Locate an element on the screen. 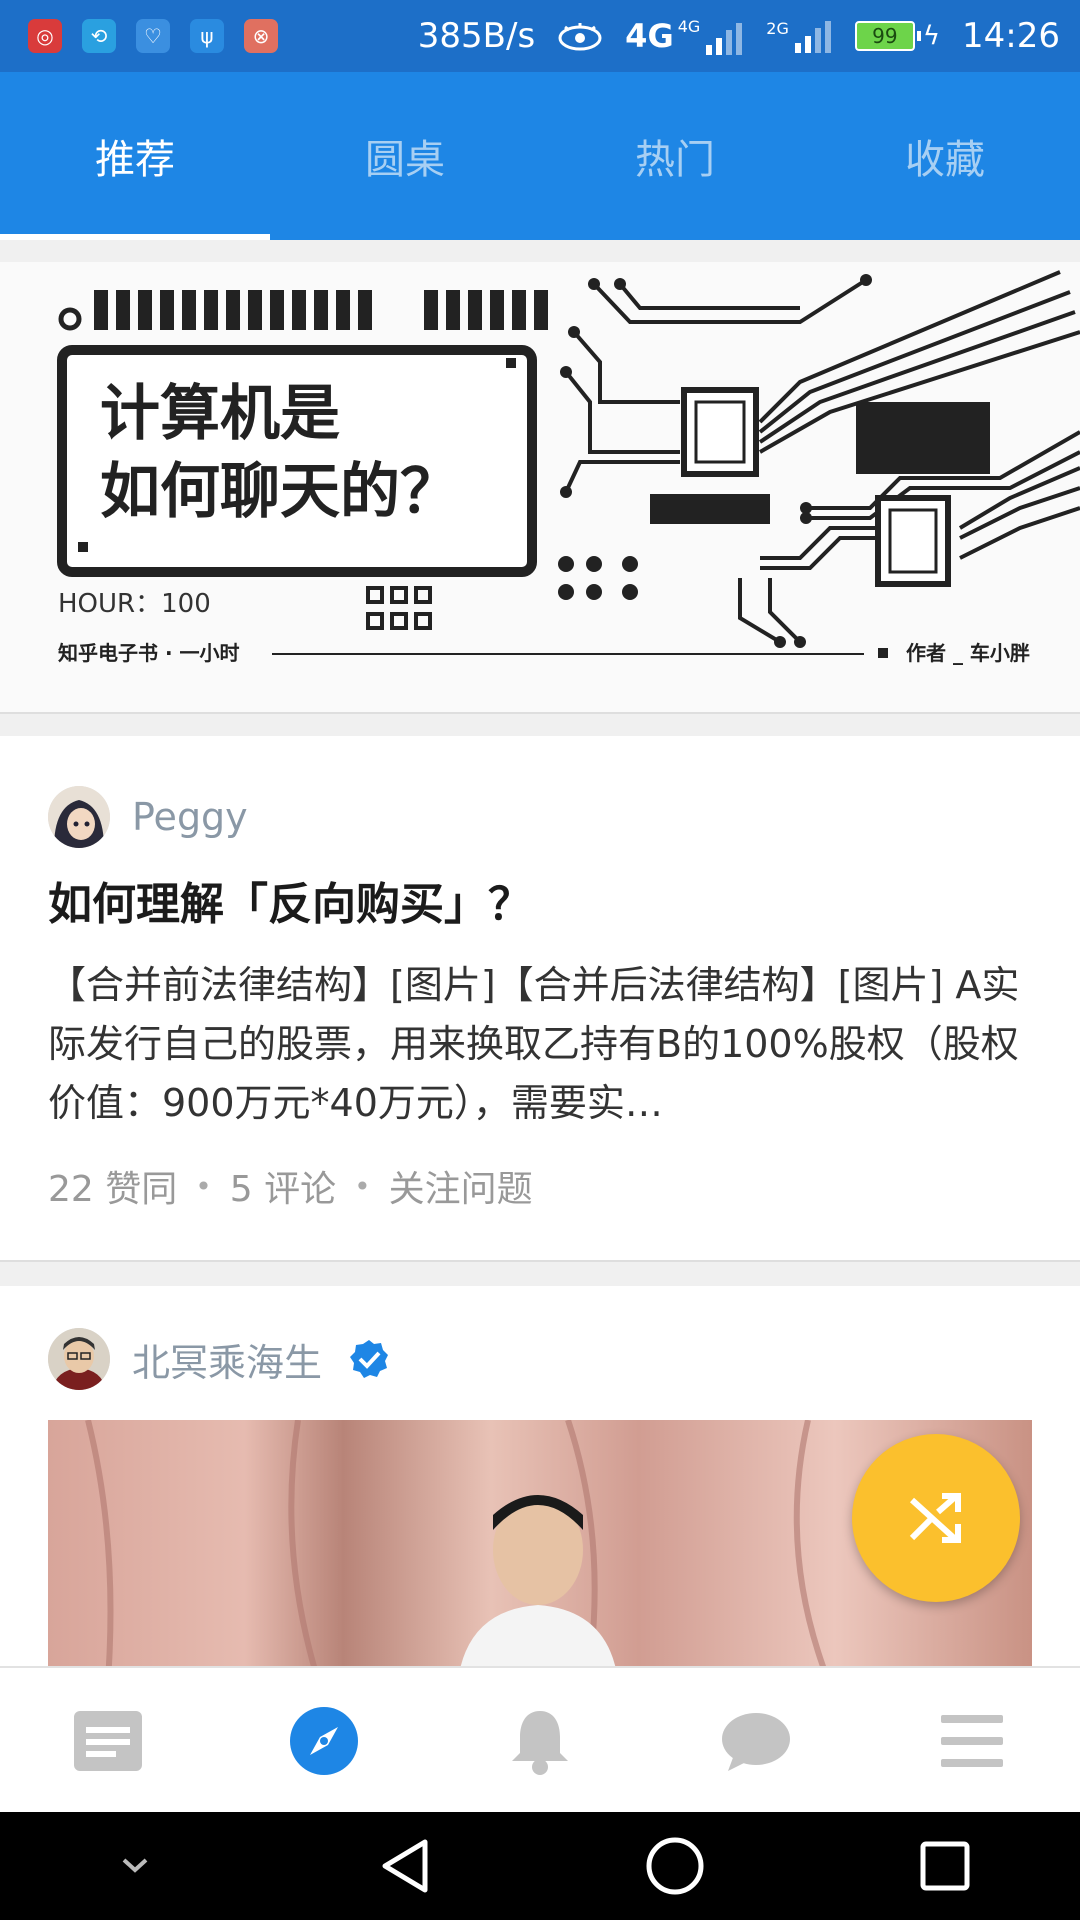 The image size is (1080, 1920). netease-music-icon: ◎ is located at coordinates (45, 36).